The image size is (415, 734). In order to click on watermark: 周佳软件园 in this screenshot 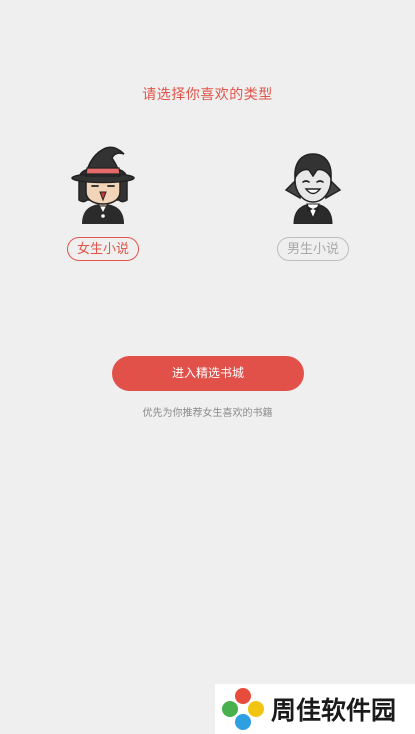, I will do `click(315, 709)`.